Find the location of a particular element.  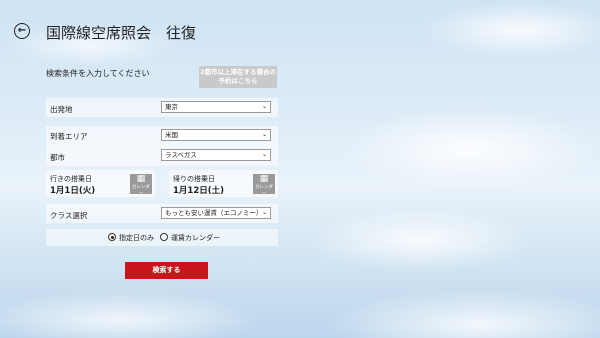

date-mode-row: 指定日のみ 運賃カレンダー is located at coordinates (162, 237).